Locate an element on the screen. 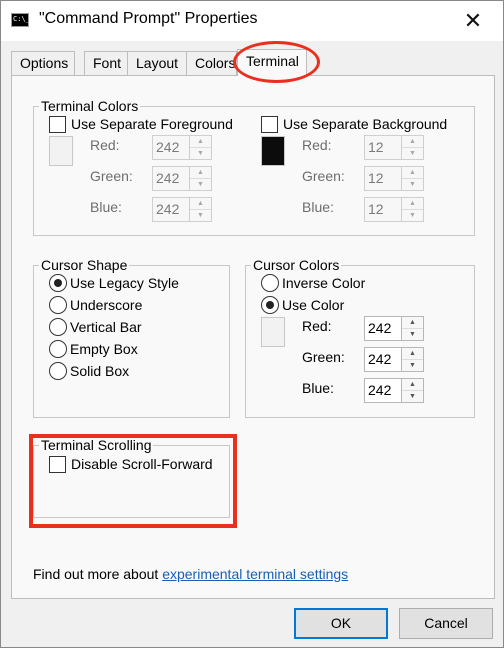  background-green-spinner: 12 ▲ ▼ is located at coordinates (394, 178).